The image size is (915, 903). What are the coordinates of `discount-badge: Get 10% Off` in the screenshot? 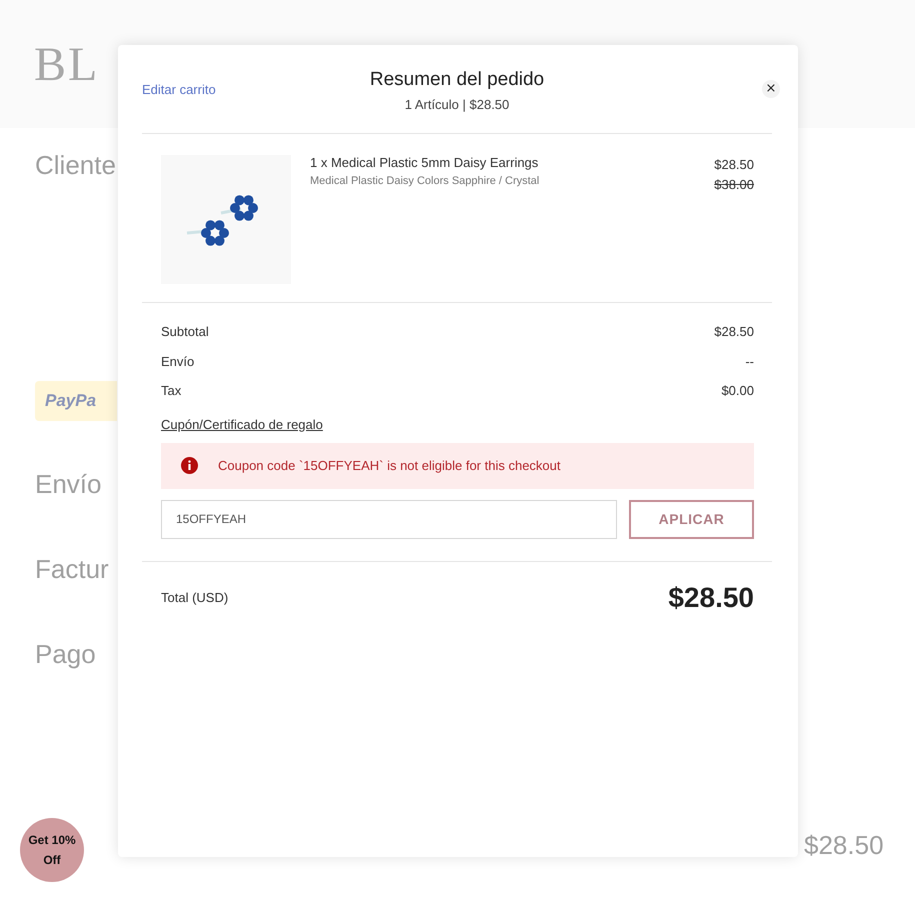 It's located at (52, 850).